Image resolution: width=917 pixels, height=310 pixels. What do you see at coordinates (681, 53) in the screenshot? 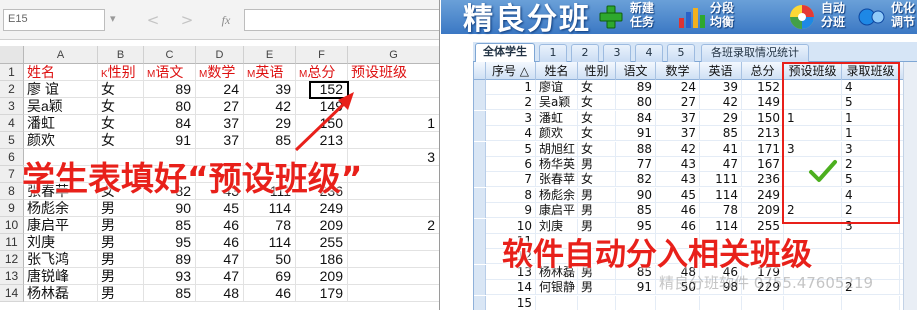
I see `tab-class-5: 5` at bounding box center [681, 53].